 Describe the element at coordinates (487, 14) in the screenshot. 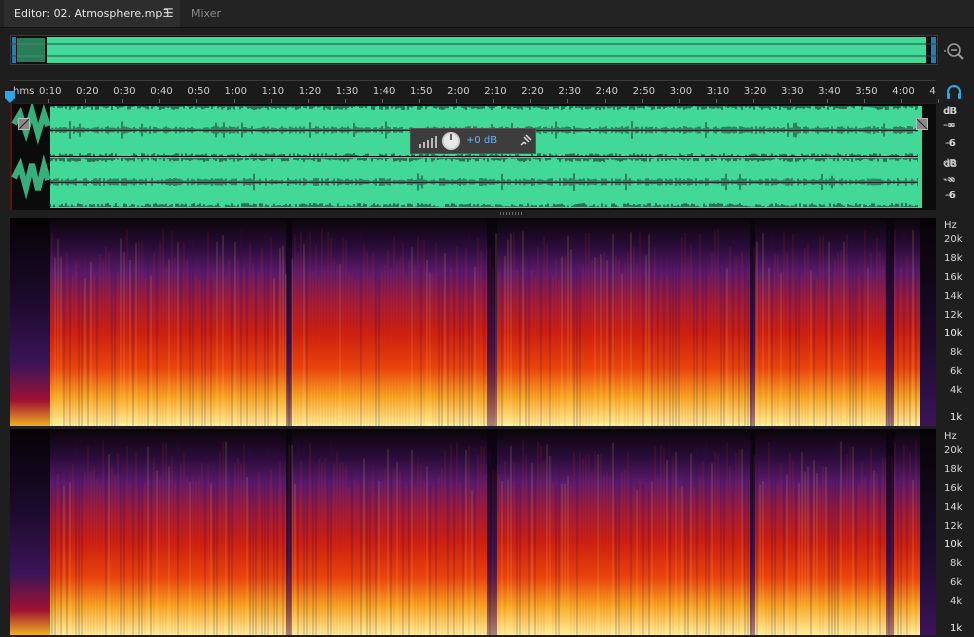

I see `tab-bar: Editor: 02. Atmosphere.mp3 ☰ Mixer` at that location.